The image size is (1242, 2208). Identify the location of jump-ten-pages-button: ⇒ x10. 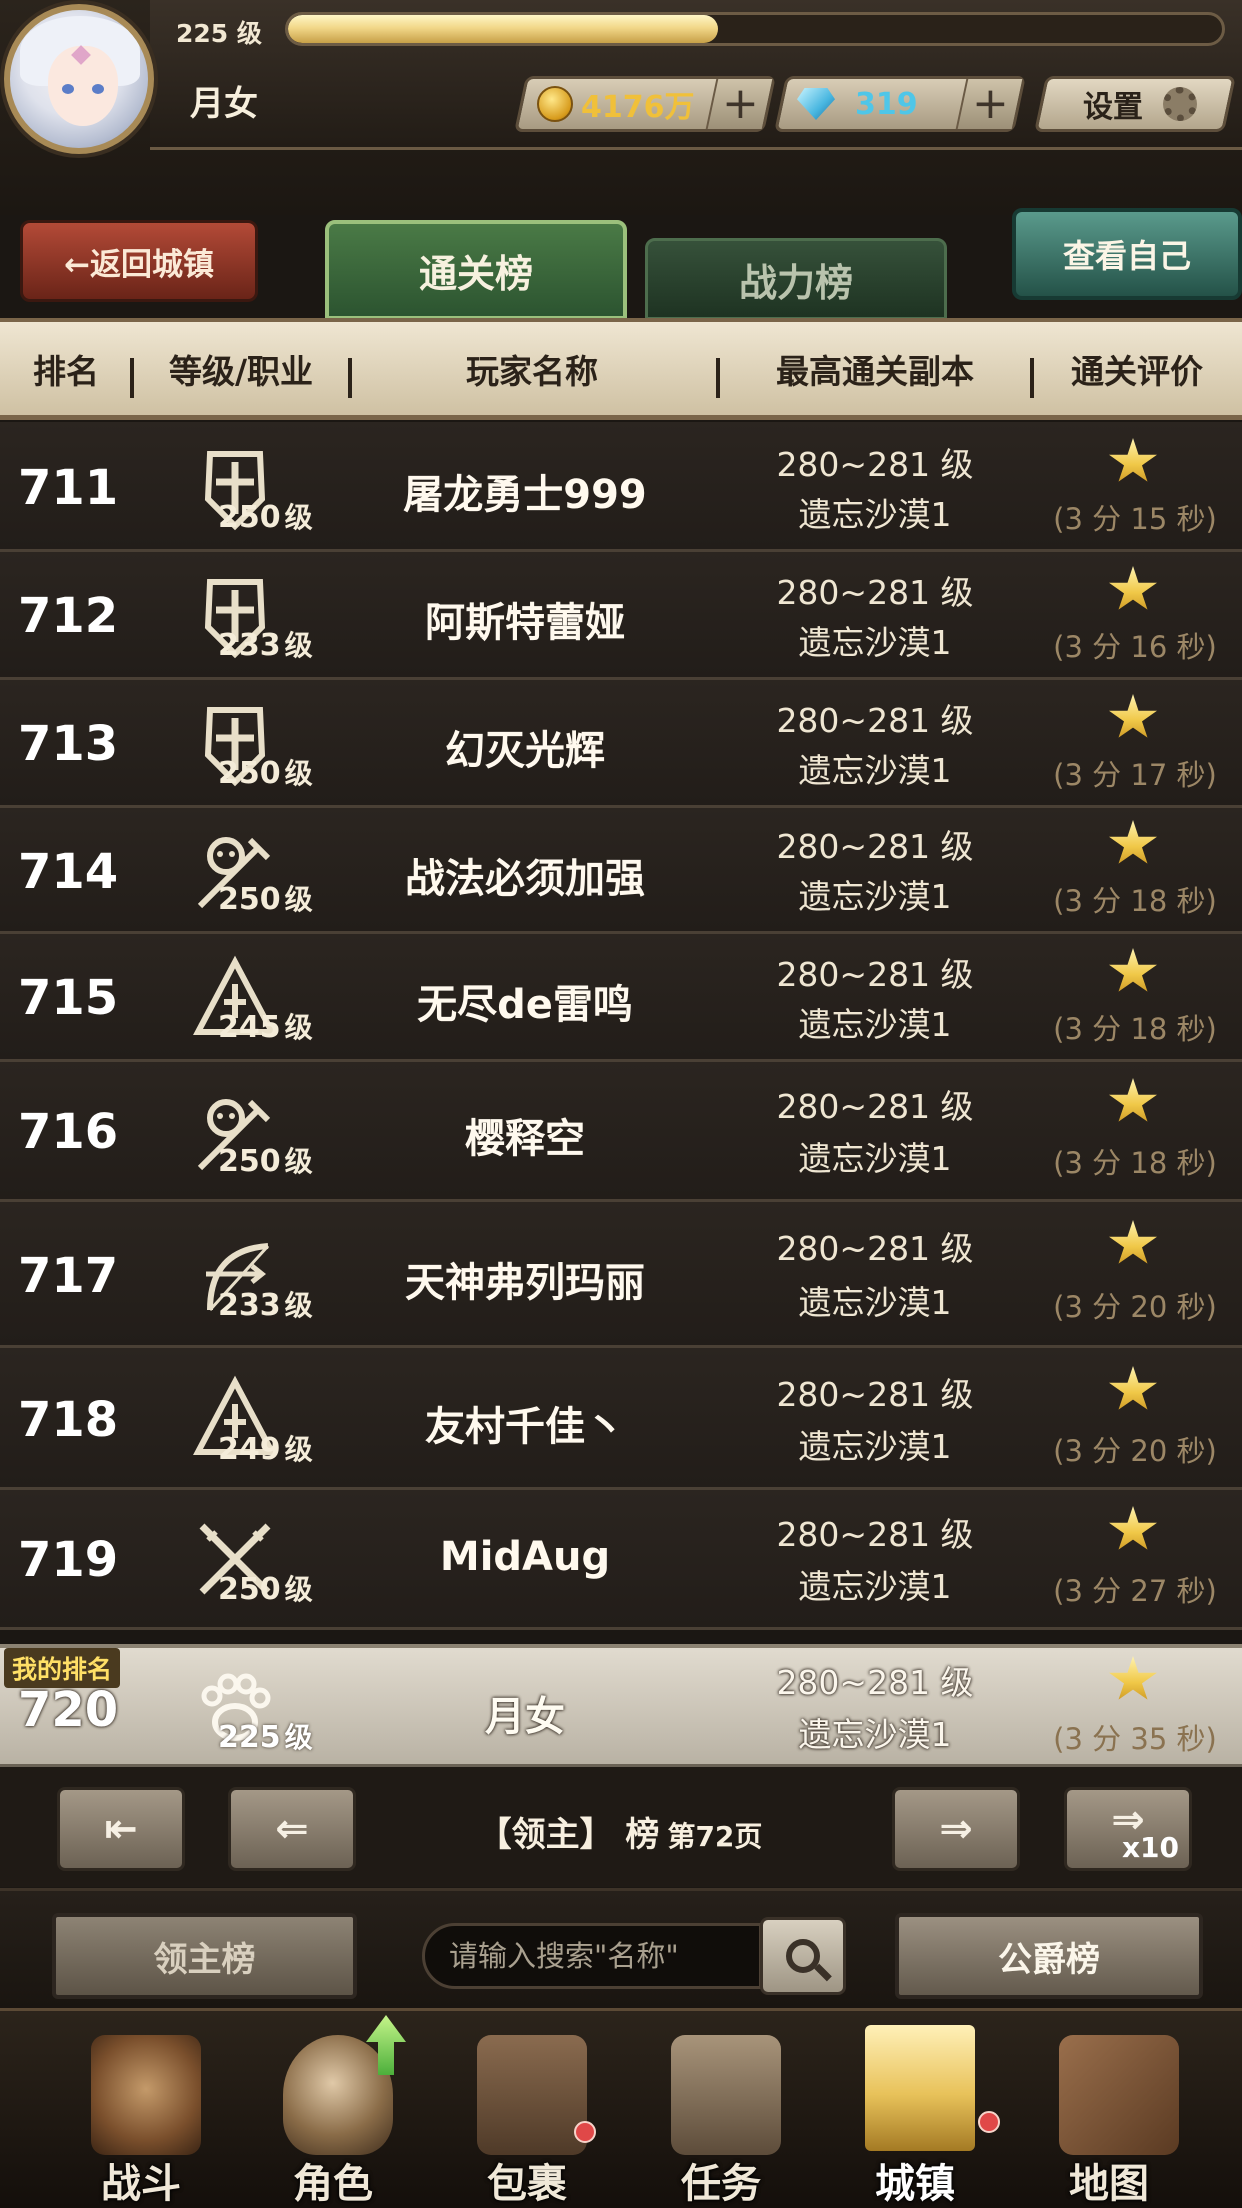
(1128, 1829).